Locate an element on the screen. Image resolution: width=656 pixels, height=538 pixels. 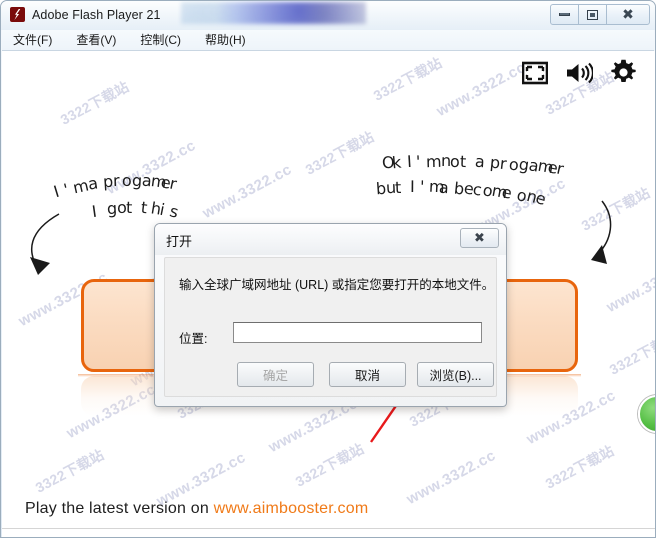
title-bar-blurred-region is located at coordinates (273, 13).